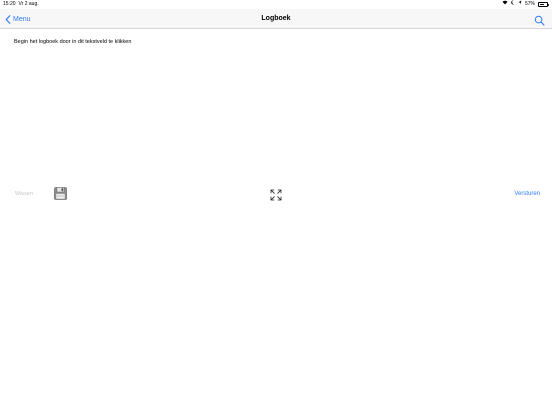 The width and height of the screenshot is (552, 414). Describe the element at coordinates (24, 194) in the screenshot. I see `clear-button: Wissen` at that location.